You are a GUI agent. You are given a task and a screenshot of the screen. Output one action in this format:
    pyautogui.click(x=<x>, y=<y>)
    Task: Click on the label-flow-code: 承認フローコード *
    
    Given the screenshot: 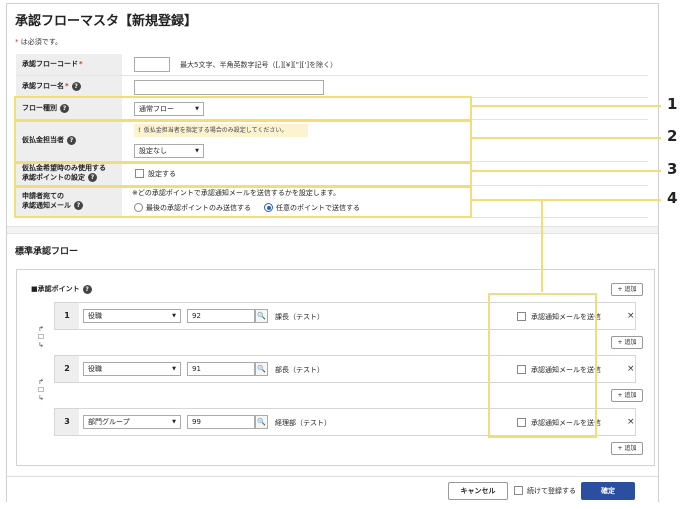 What is the action you would take?
    pyautogui.click(x=69, y=64)
    